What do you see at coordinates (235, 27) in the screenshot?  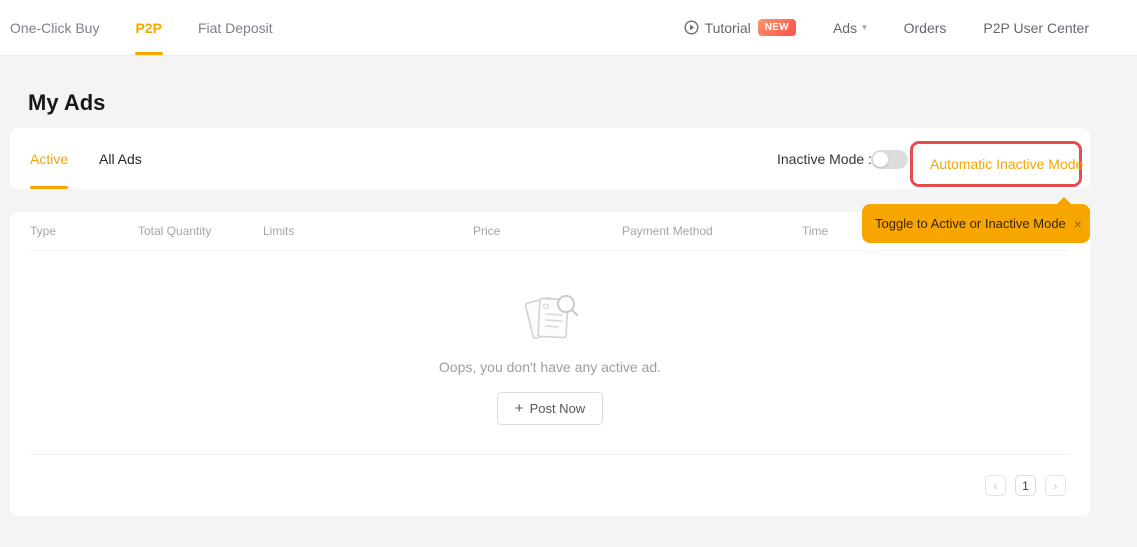 I see `nav-tab-fiat-deposit: Fiat Deposit` at bounding box center [235, 27].